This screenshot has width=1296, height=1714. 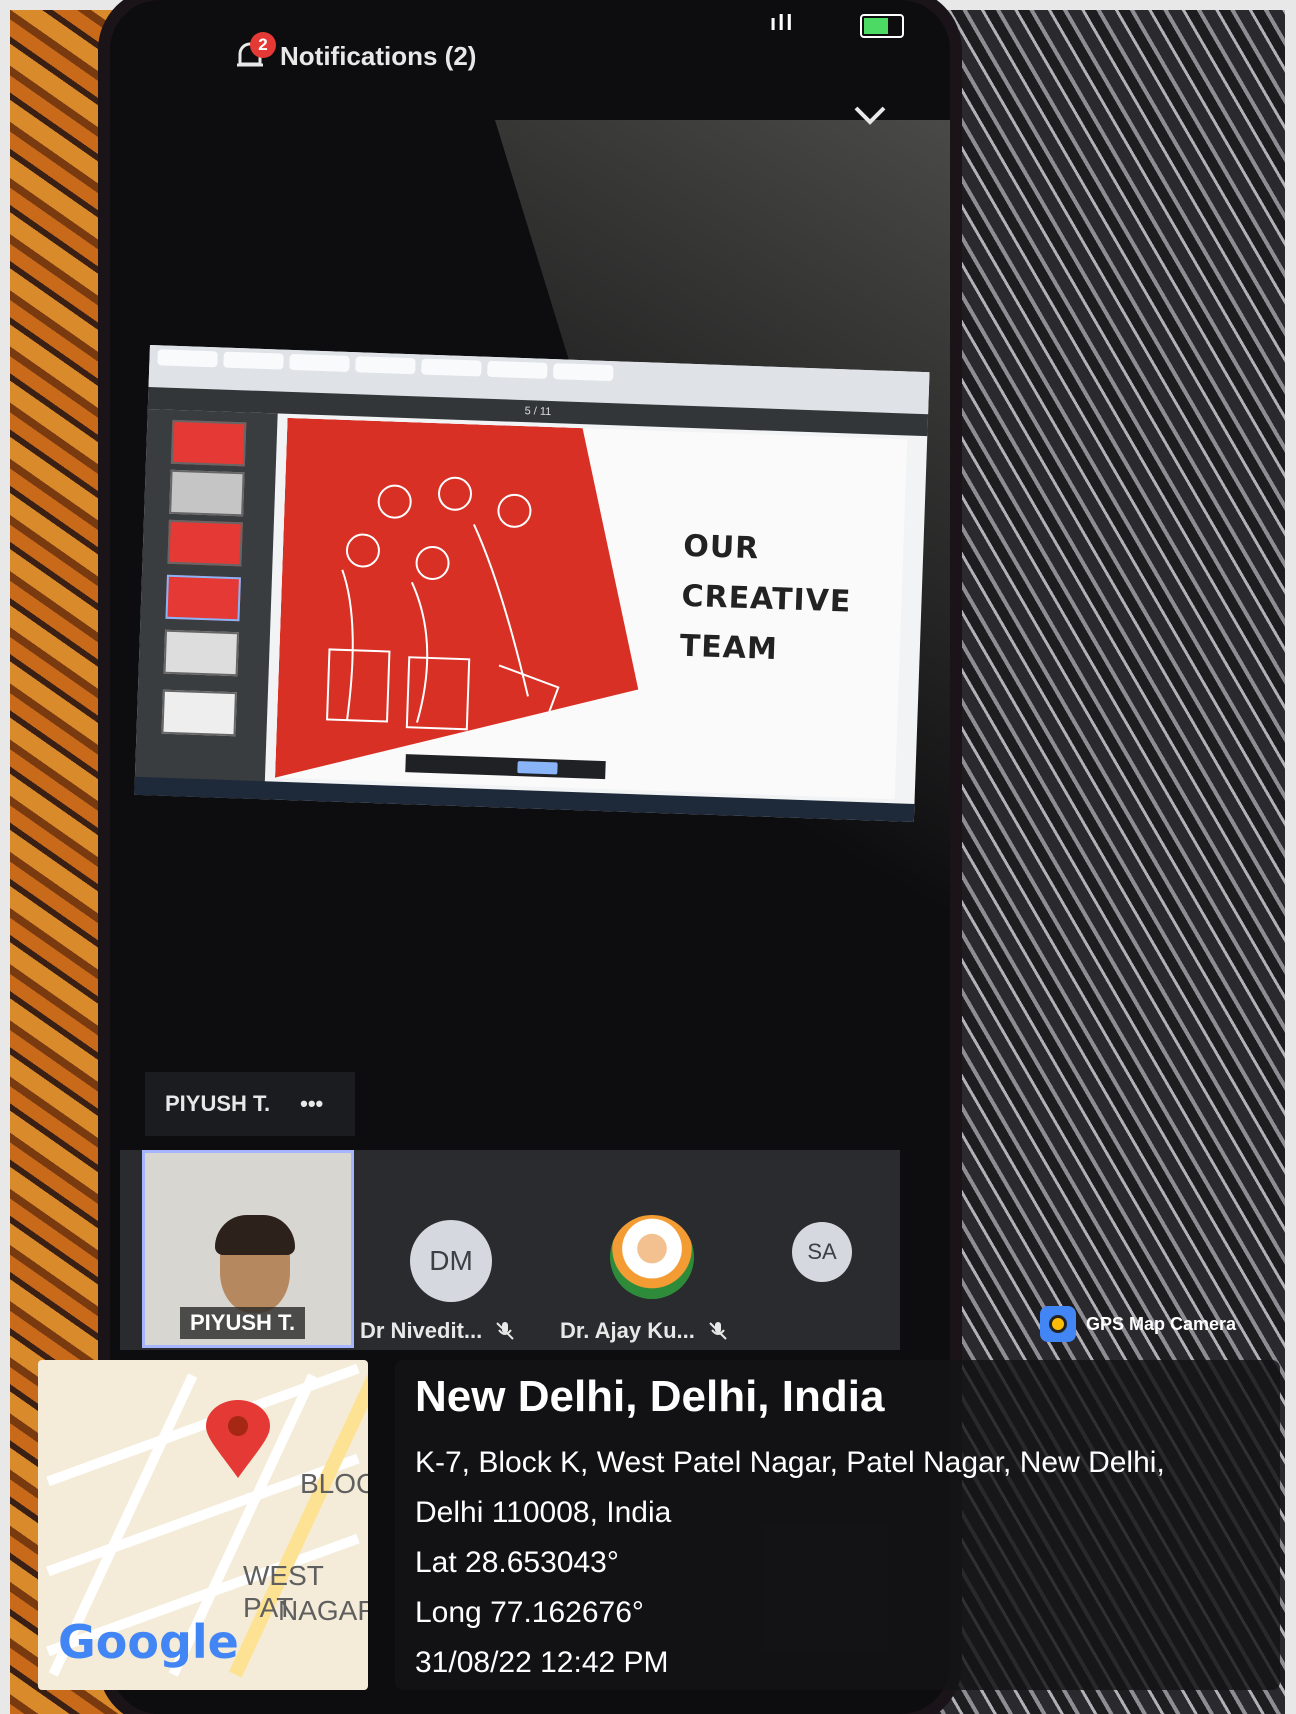 What do you see at coordinates (517, 1562) in the screenshot?
I see `latitude: Lat 28.653043°` at bounding box center [517, 1562].